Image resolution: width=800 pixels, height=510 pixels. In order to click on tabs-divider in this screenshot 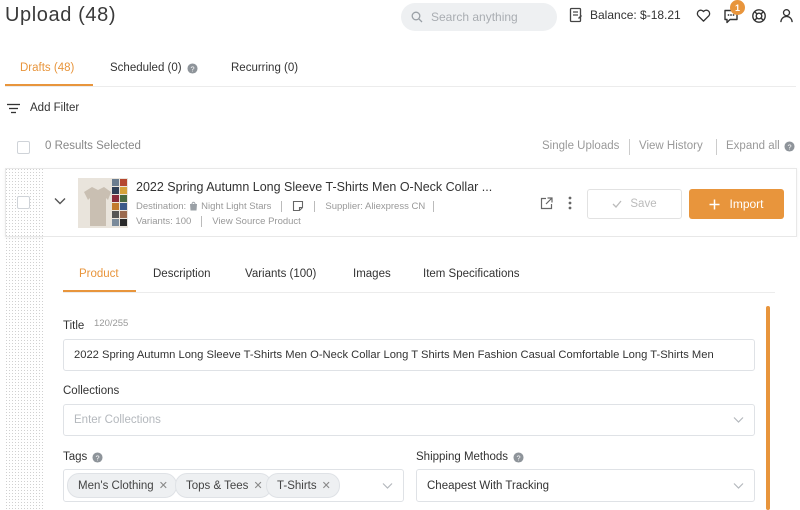, I will do `click(400, 86)`.